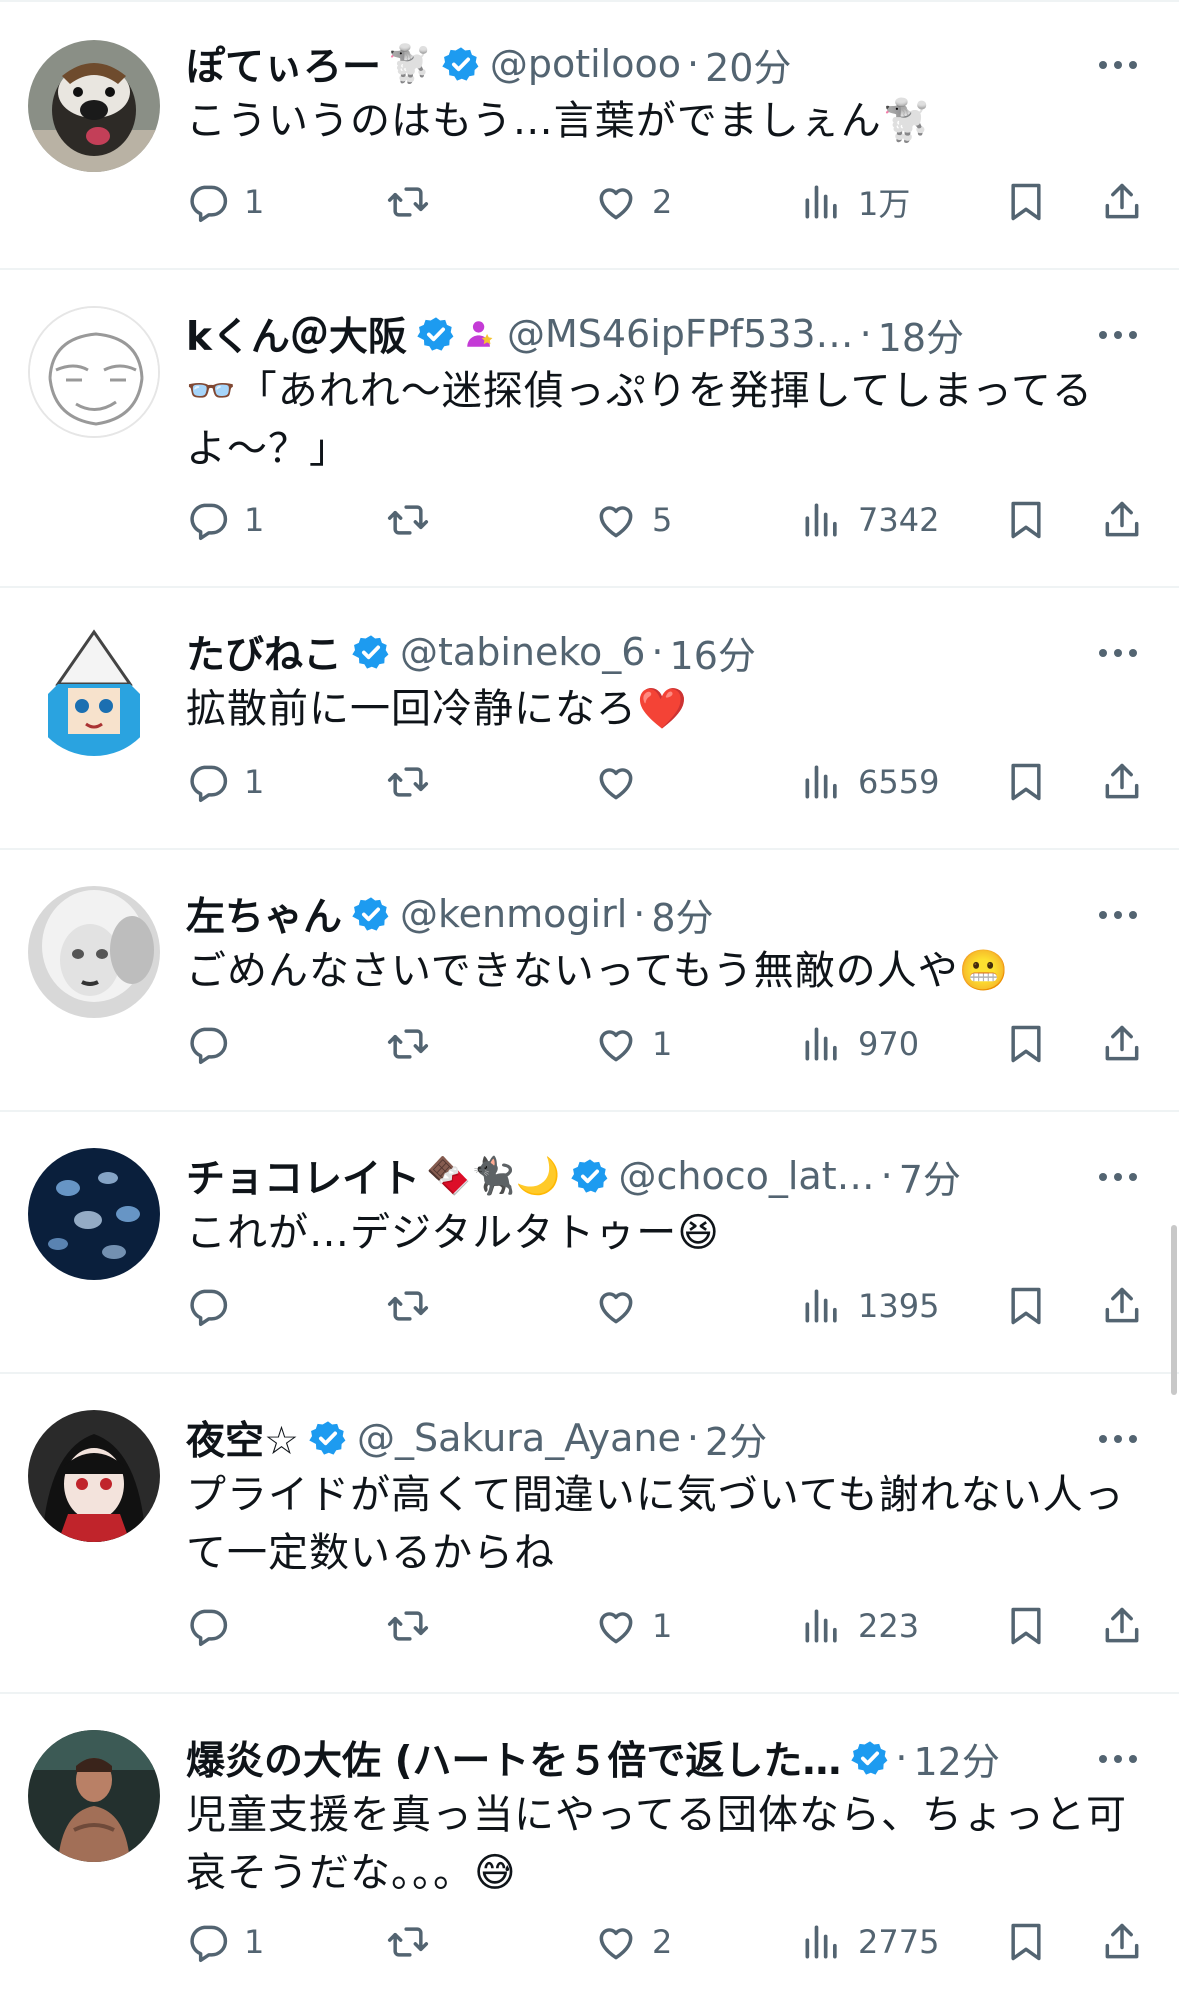 This screenshot has height=2004, width=1179. I want to click on display-name: 夜空☆, so click(242, 1438).